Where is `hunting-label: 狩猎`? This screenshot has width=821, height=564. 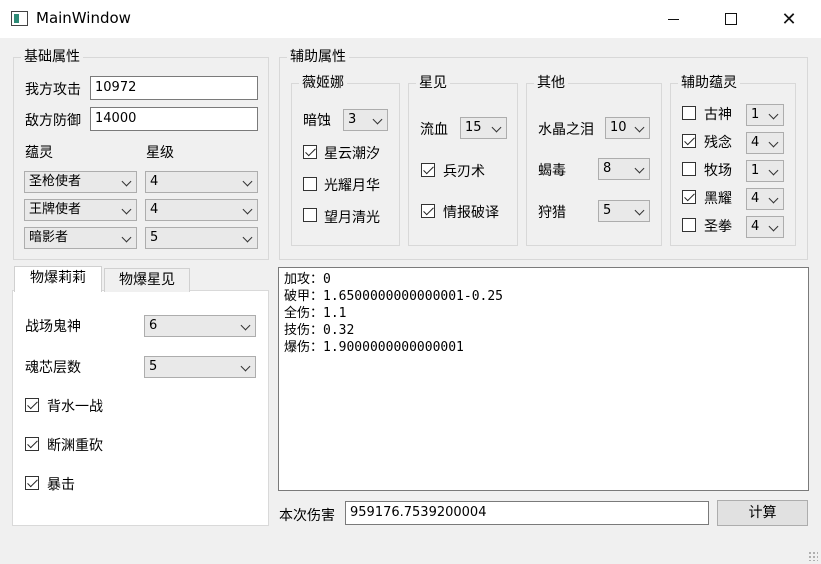 hunting-label: 狩猎 is located at coordinates (552, 213).